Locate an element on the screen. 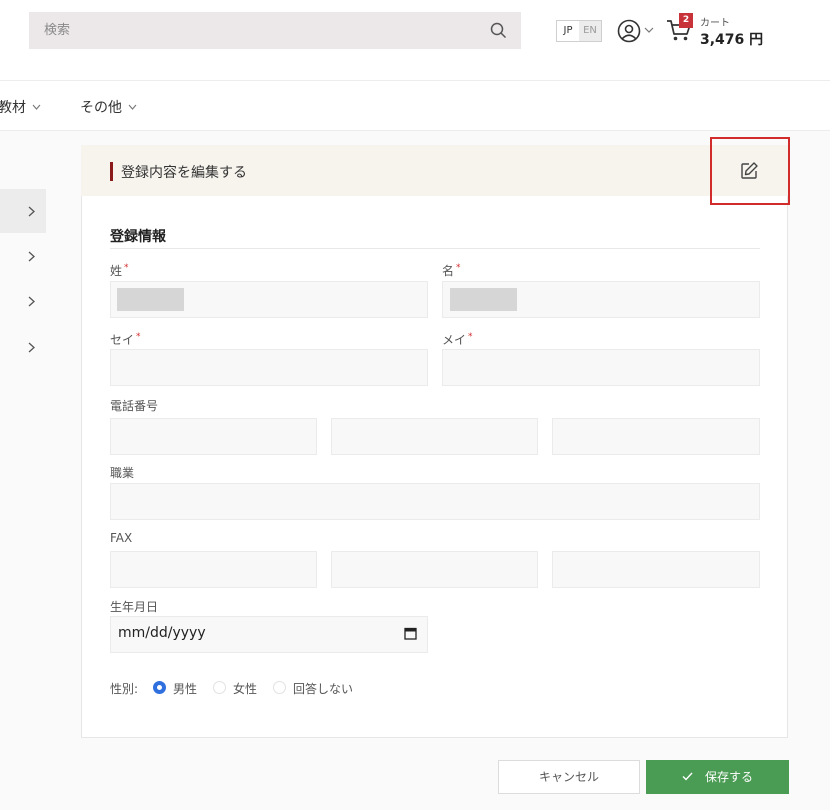  nav-item-label: 教材 is located at coordinates (13, 108).